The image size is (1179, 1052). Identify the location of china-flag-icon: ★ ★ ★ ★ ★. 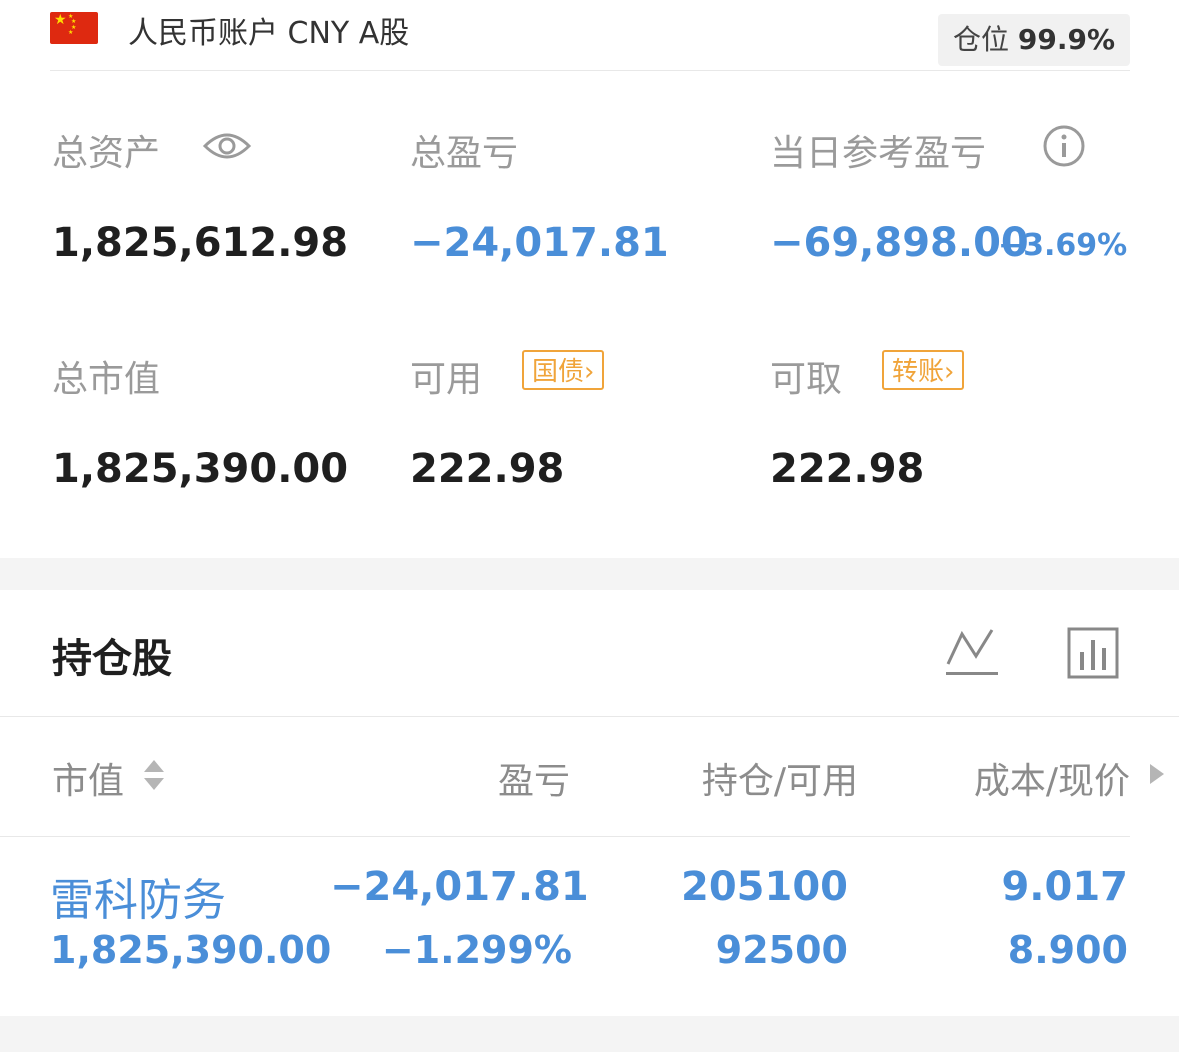
(74, 28).